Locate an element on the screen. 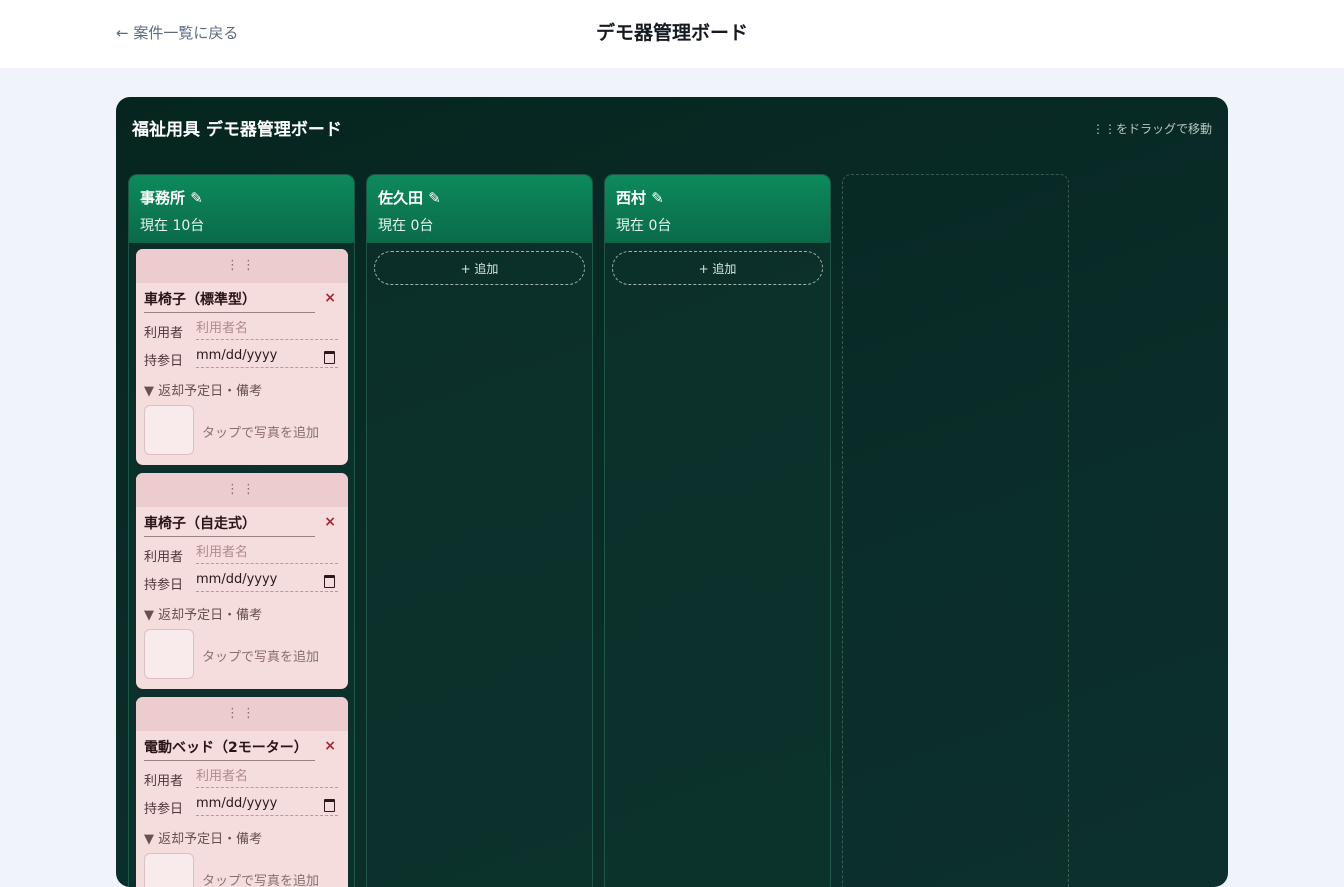  column-name: 事務所 ✎ is located at coordinates (171, 197).